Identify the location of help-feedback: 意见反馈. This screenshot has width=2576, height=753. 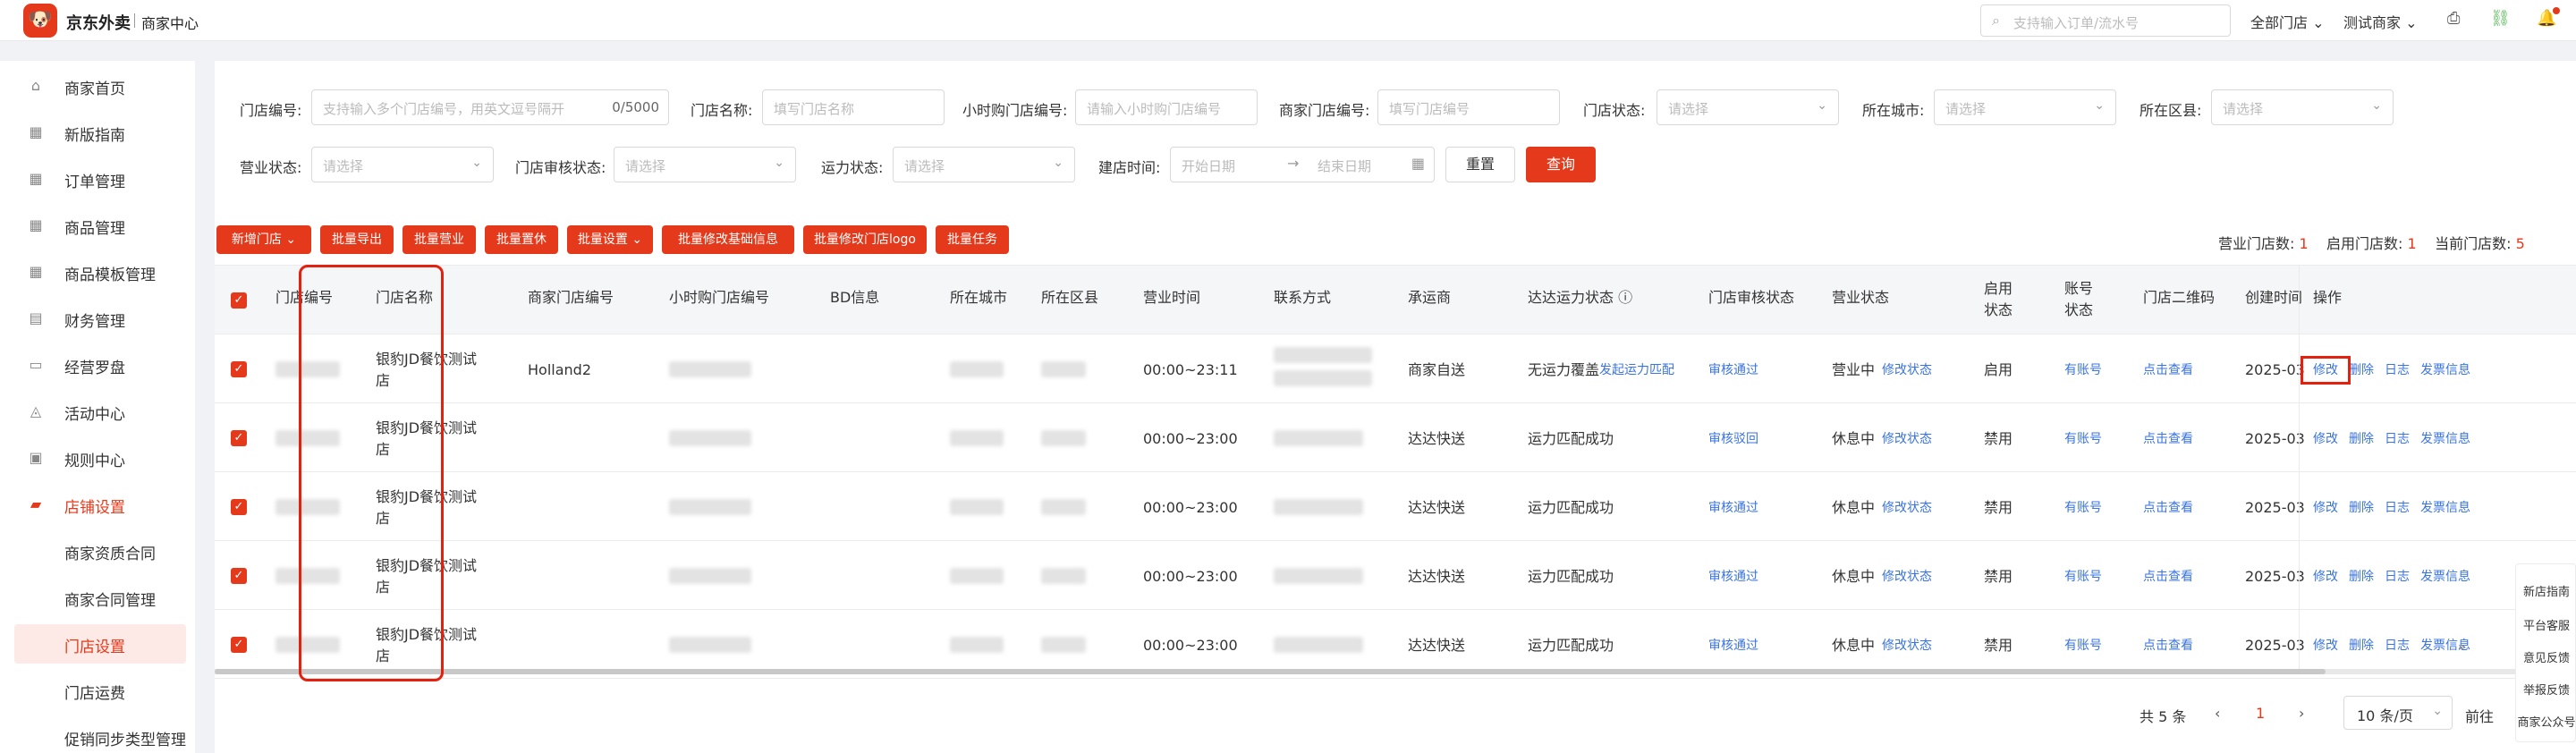
(2546, 656).